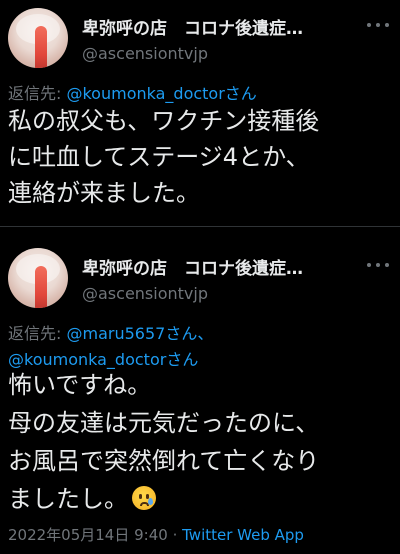 Image resolution: width=400 pixels, height=554 pixels. Describe the element at coordinates (115, 333) in the screenshot. I see `reply-mention-link: @maru5657` at that location.